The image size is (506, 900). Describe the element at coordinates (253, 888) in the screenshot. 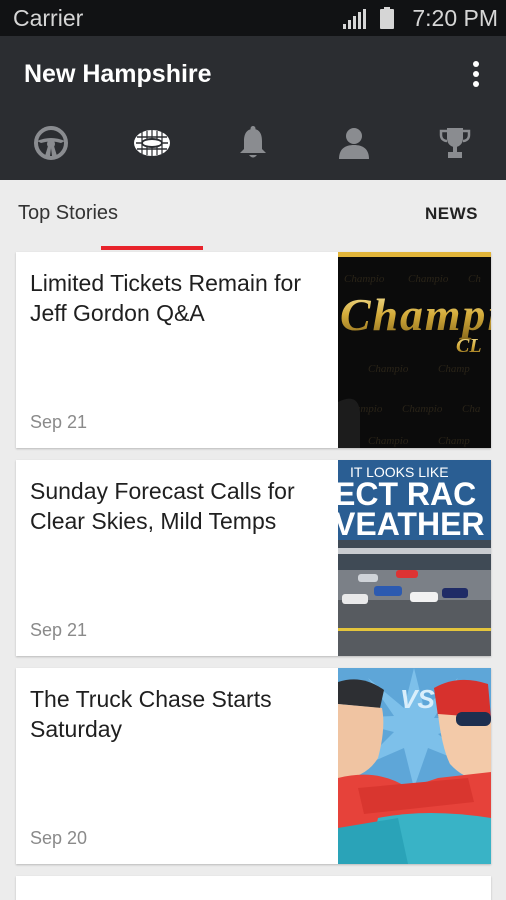

I see `story-card` at that location.